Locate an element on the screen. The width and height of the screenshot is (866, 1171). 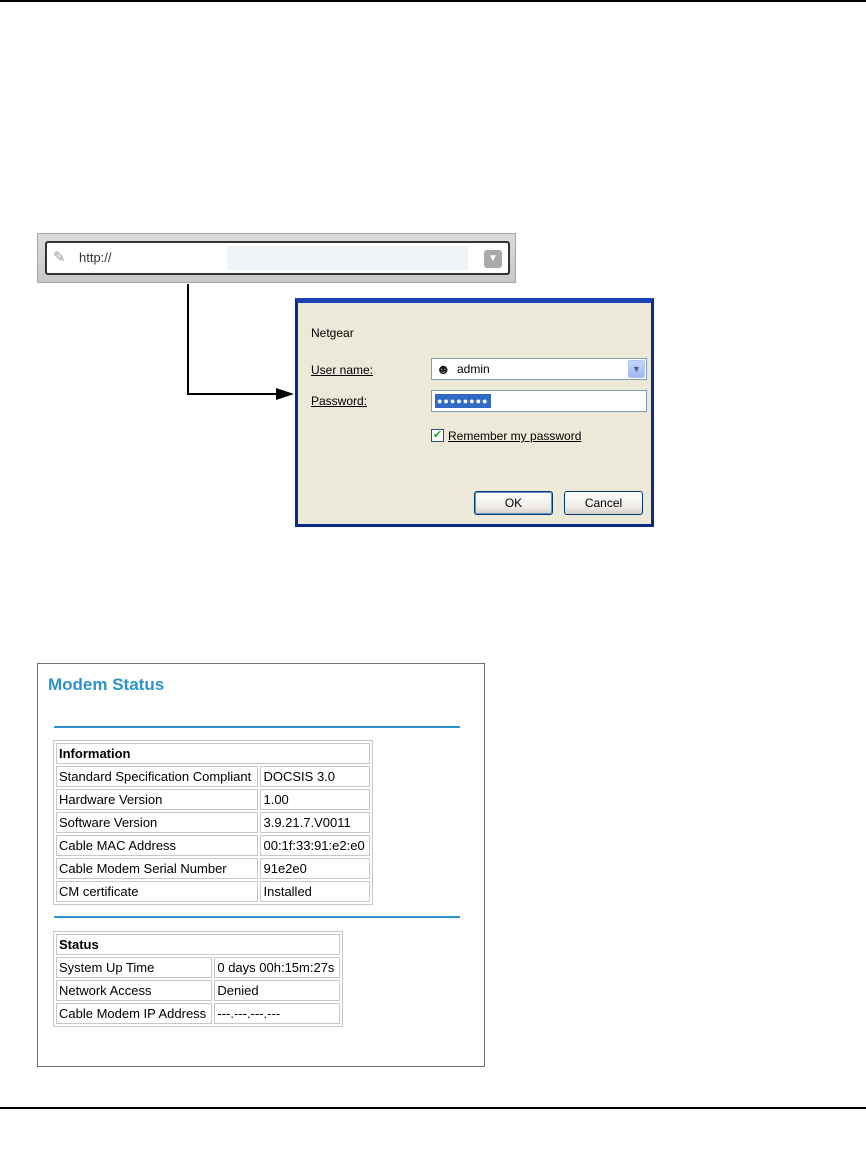
row-label: Standard Specification Compliant is located at coordinates (157, 776).